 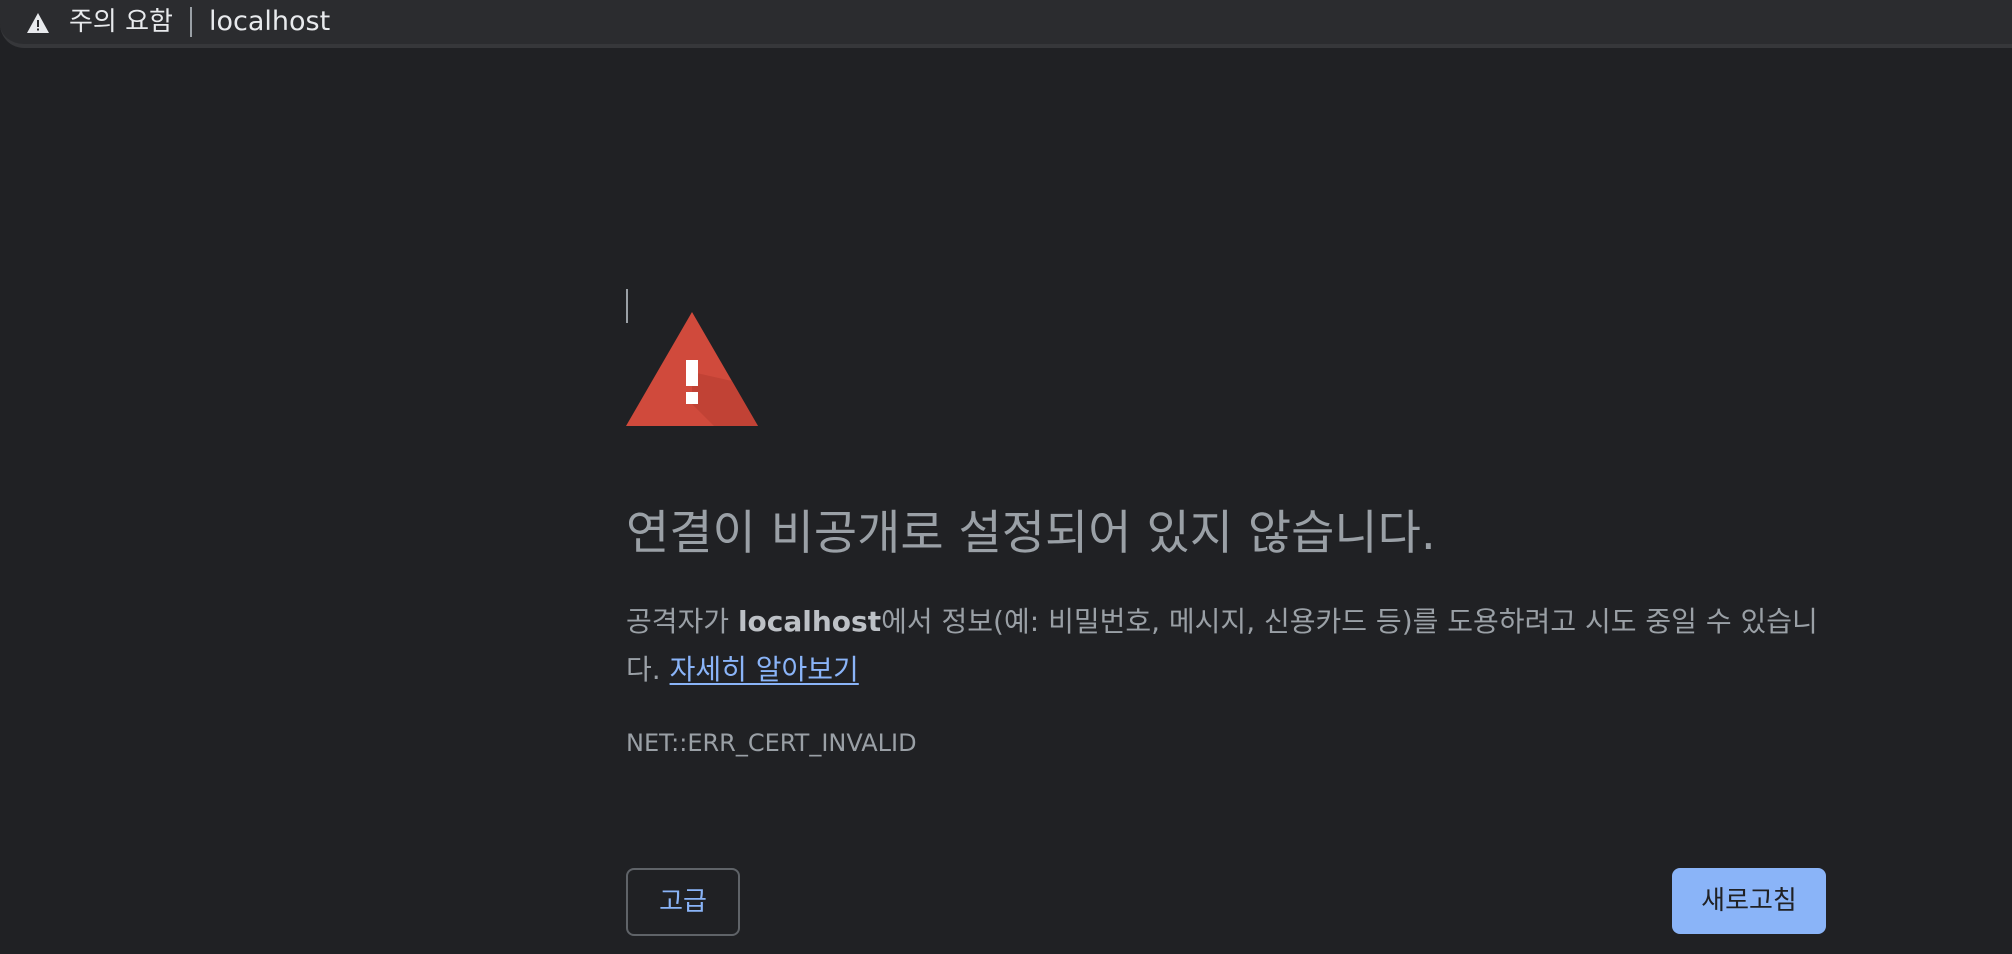 What do you see at coordinates (38, 23) in the screenshot?
I see `warning-triangle-icon` at bounding box center [38, 23].